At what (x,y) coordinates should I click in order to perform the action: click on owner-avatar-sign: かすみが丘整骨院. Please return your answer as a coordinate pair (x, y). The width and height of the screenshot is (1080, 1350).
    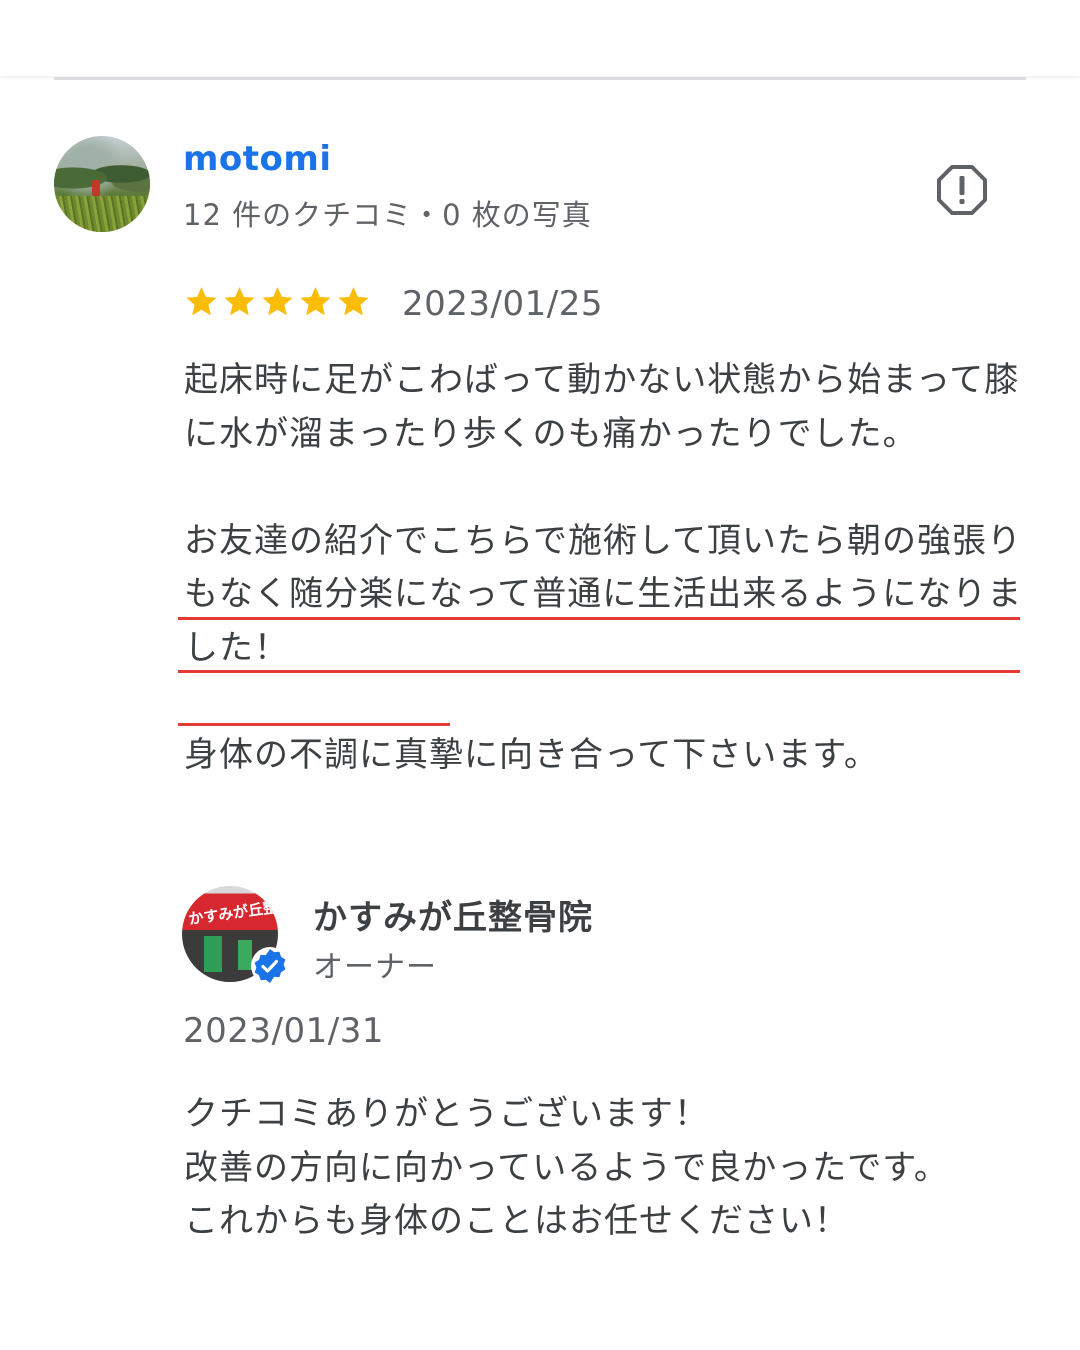
    Looking at the image, I should click on (232, 911).